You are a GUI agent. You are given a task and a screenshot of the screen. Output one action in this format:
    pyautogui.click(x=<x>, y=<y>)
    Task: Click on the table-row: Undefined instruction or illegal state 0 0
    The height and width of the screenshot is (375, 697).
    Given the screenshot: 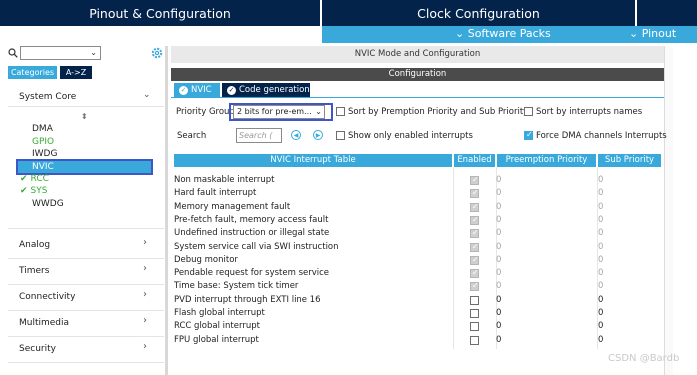 What is the action you would take?
    pyautogui.click(x=417, y=233)
    